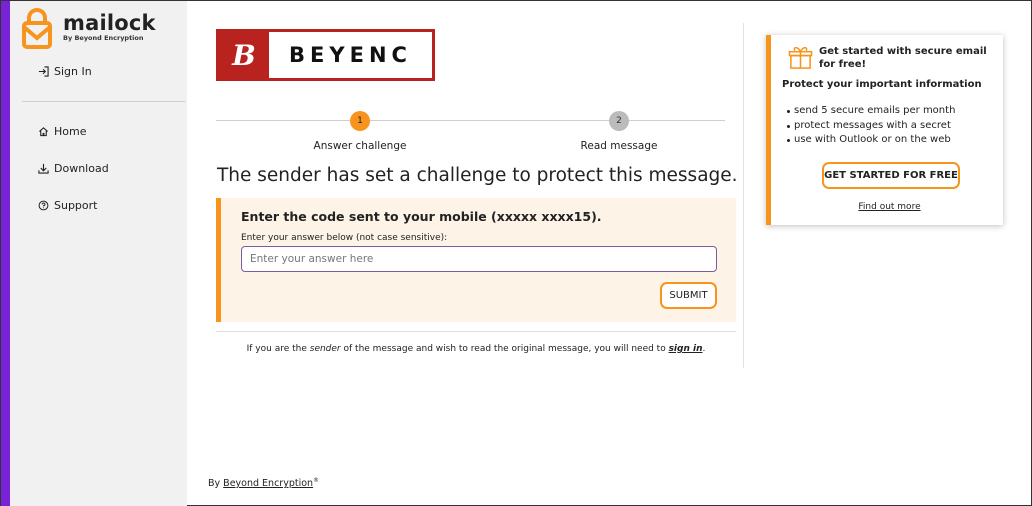 This screenshot has height=506, width=1032. What do you see at coordinates (868, 110) in the screenshot?
I see `promo-feature: send 5 secure emails per month` at bounding box center [868, 110].